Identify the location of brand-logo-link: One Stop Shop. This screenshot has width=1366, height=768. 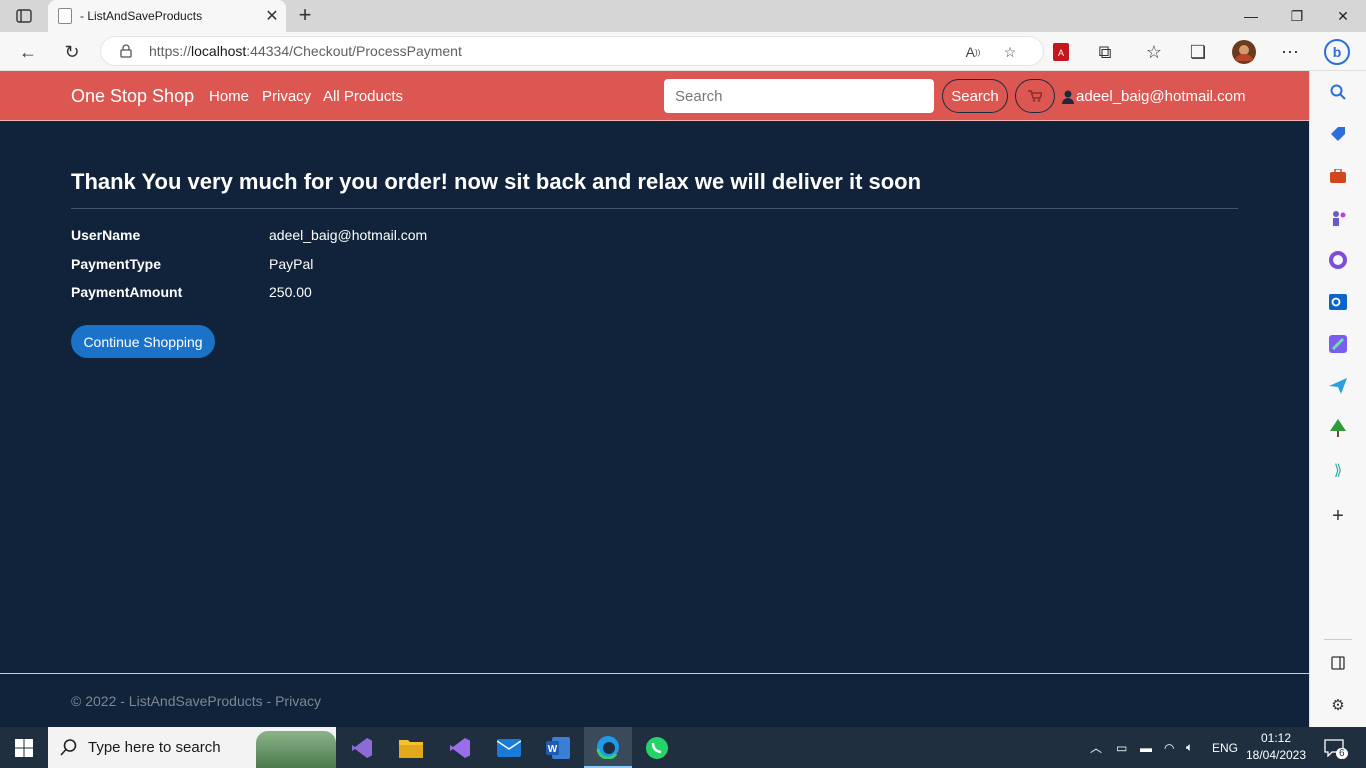
(132, 96).